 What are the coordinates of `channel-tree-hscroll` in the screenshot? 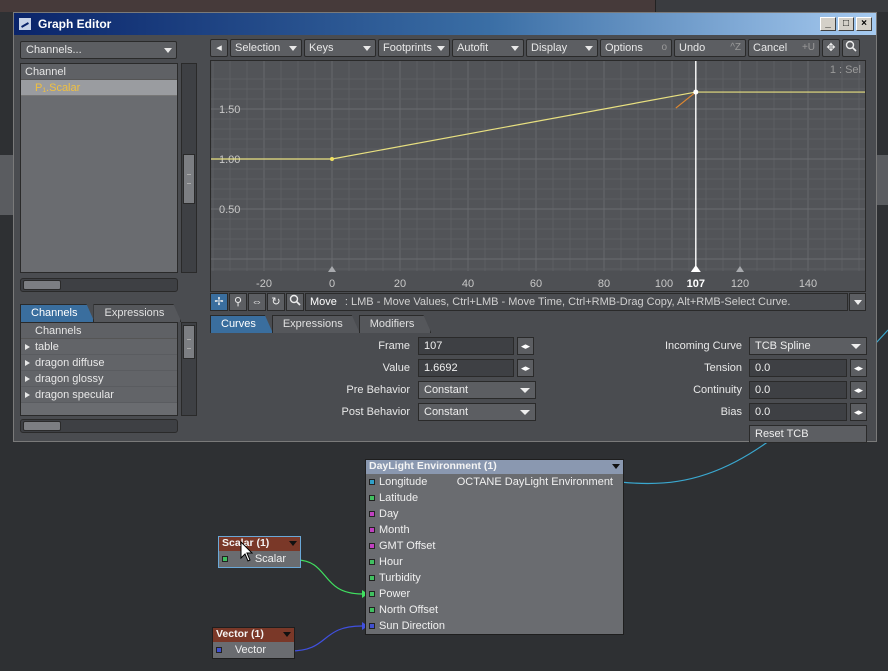 It's located at (99, 426).